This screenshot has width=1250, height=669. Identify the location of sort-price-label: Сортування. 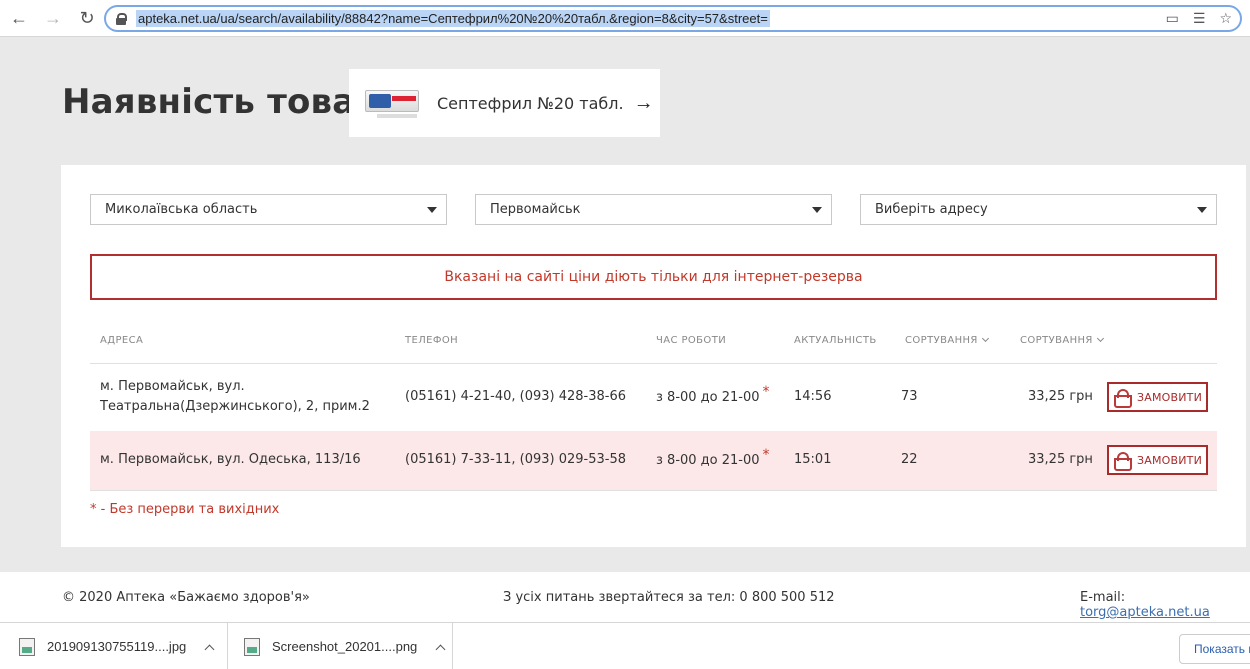
(1056, 340).